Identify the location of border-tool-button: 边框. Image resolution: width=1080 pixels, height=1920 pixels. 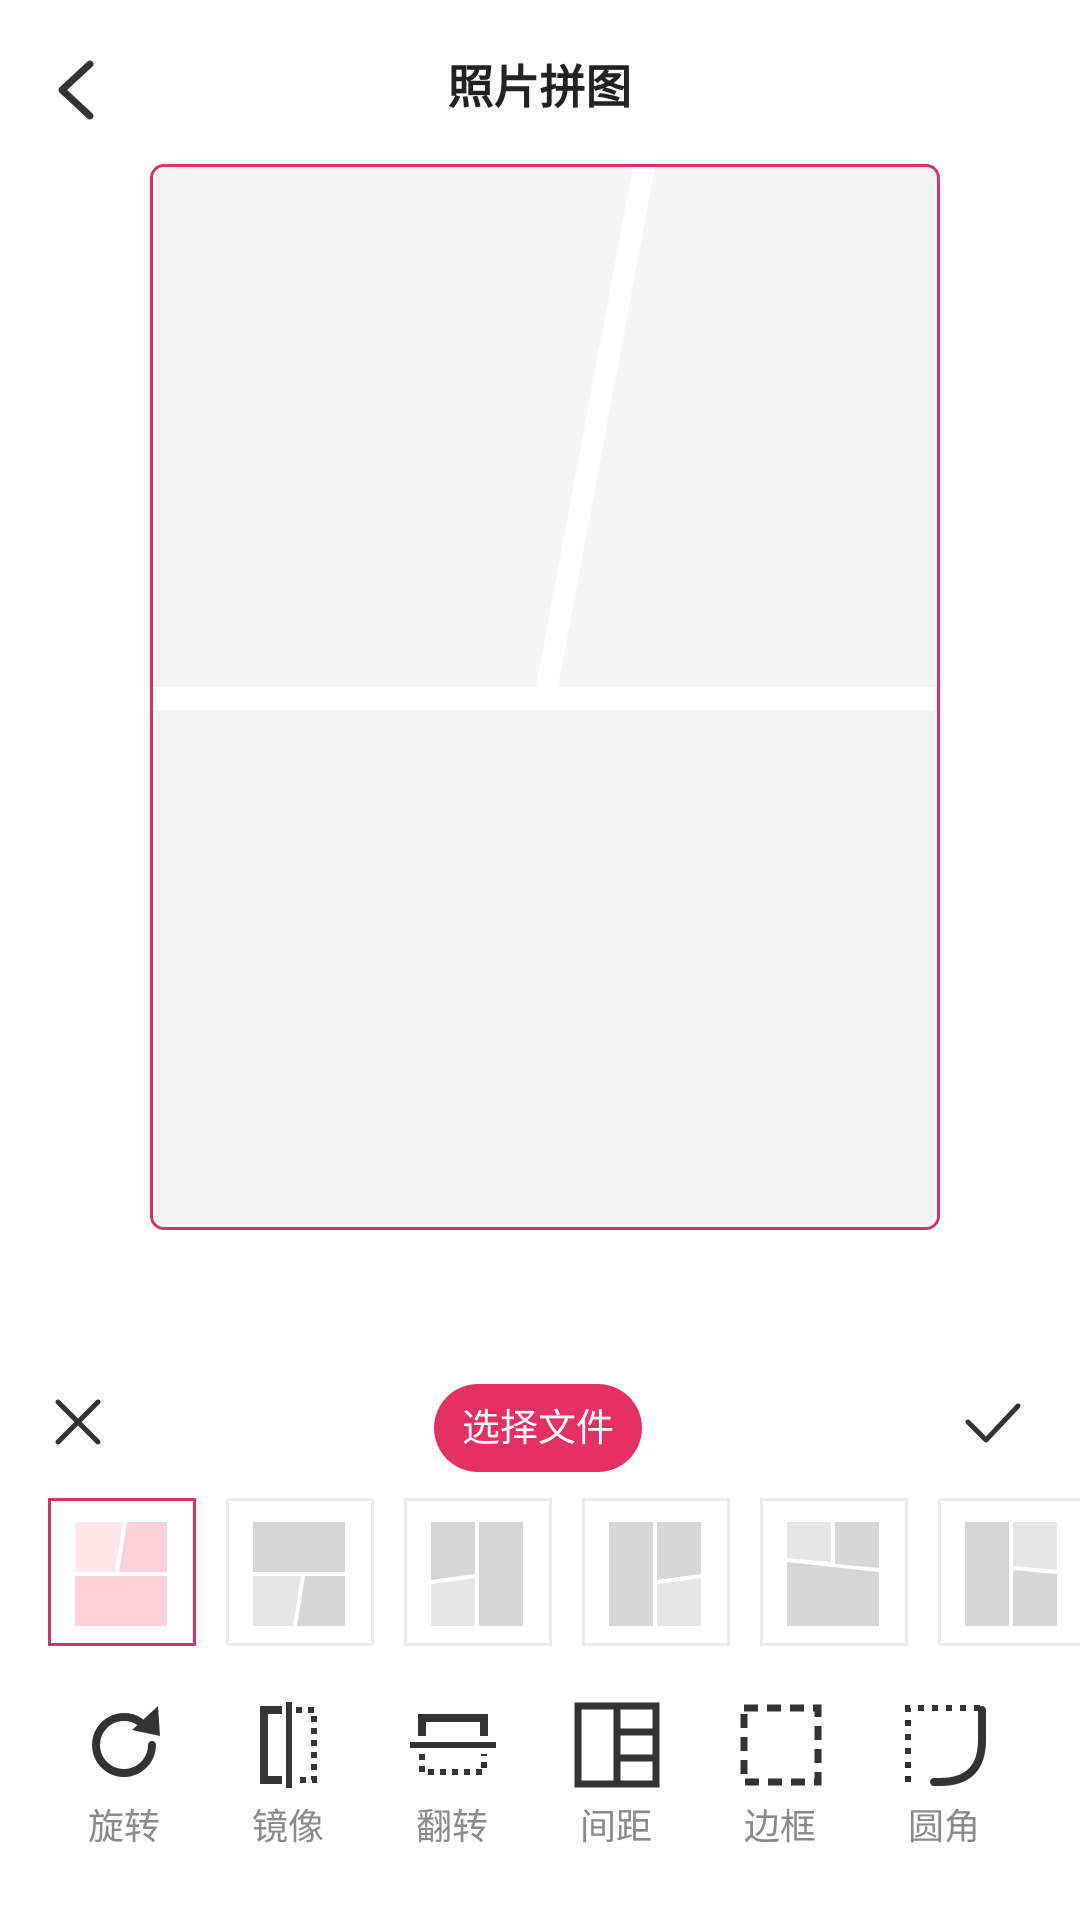
(780, 1780).